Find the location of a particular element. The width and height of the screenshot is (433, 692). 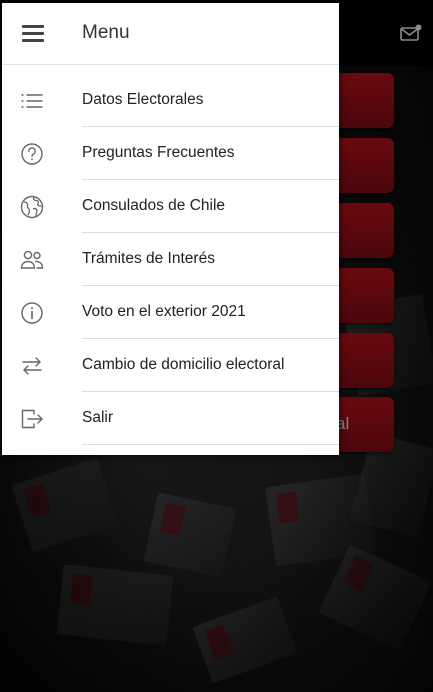

menu-item-preguntas-frecuentes: Preguntas Frecuentes is located at coordinates (170, 153).